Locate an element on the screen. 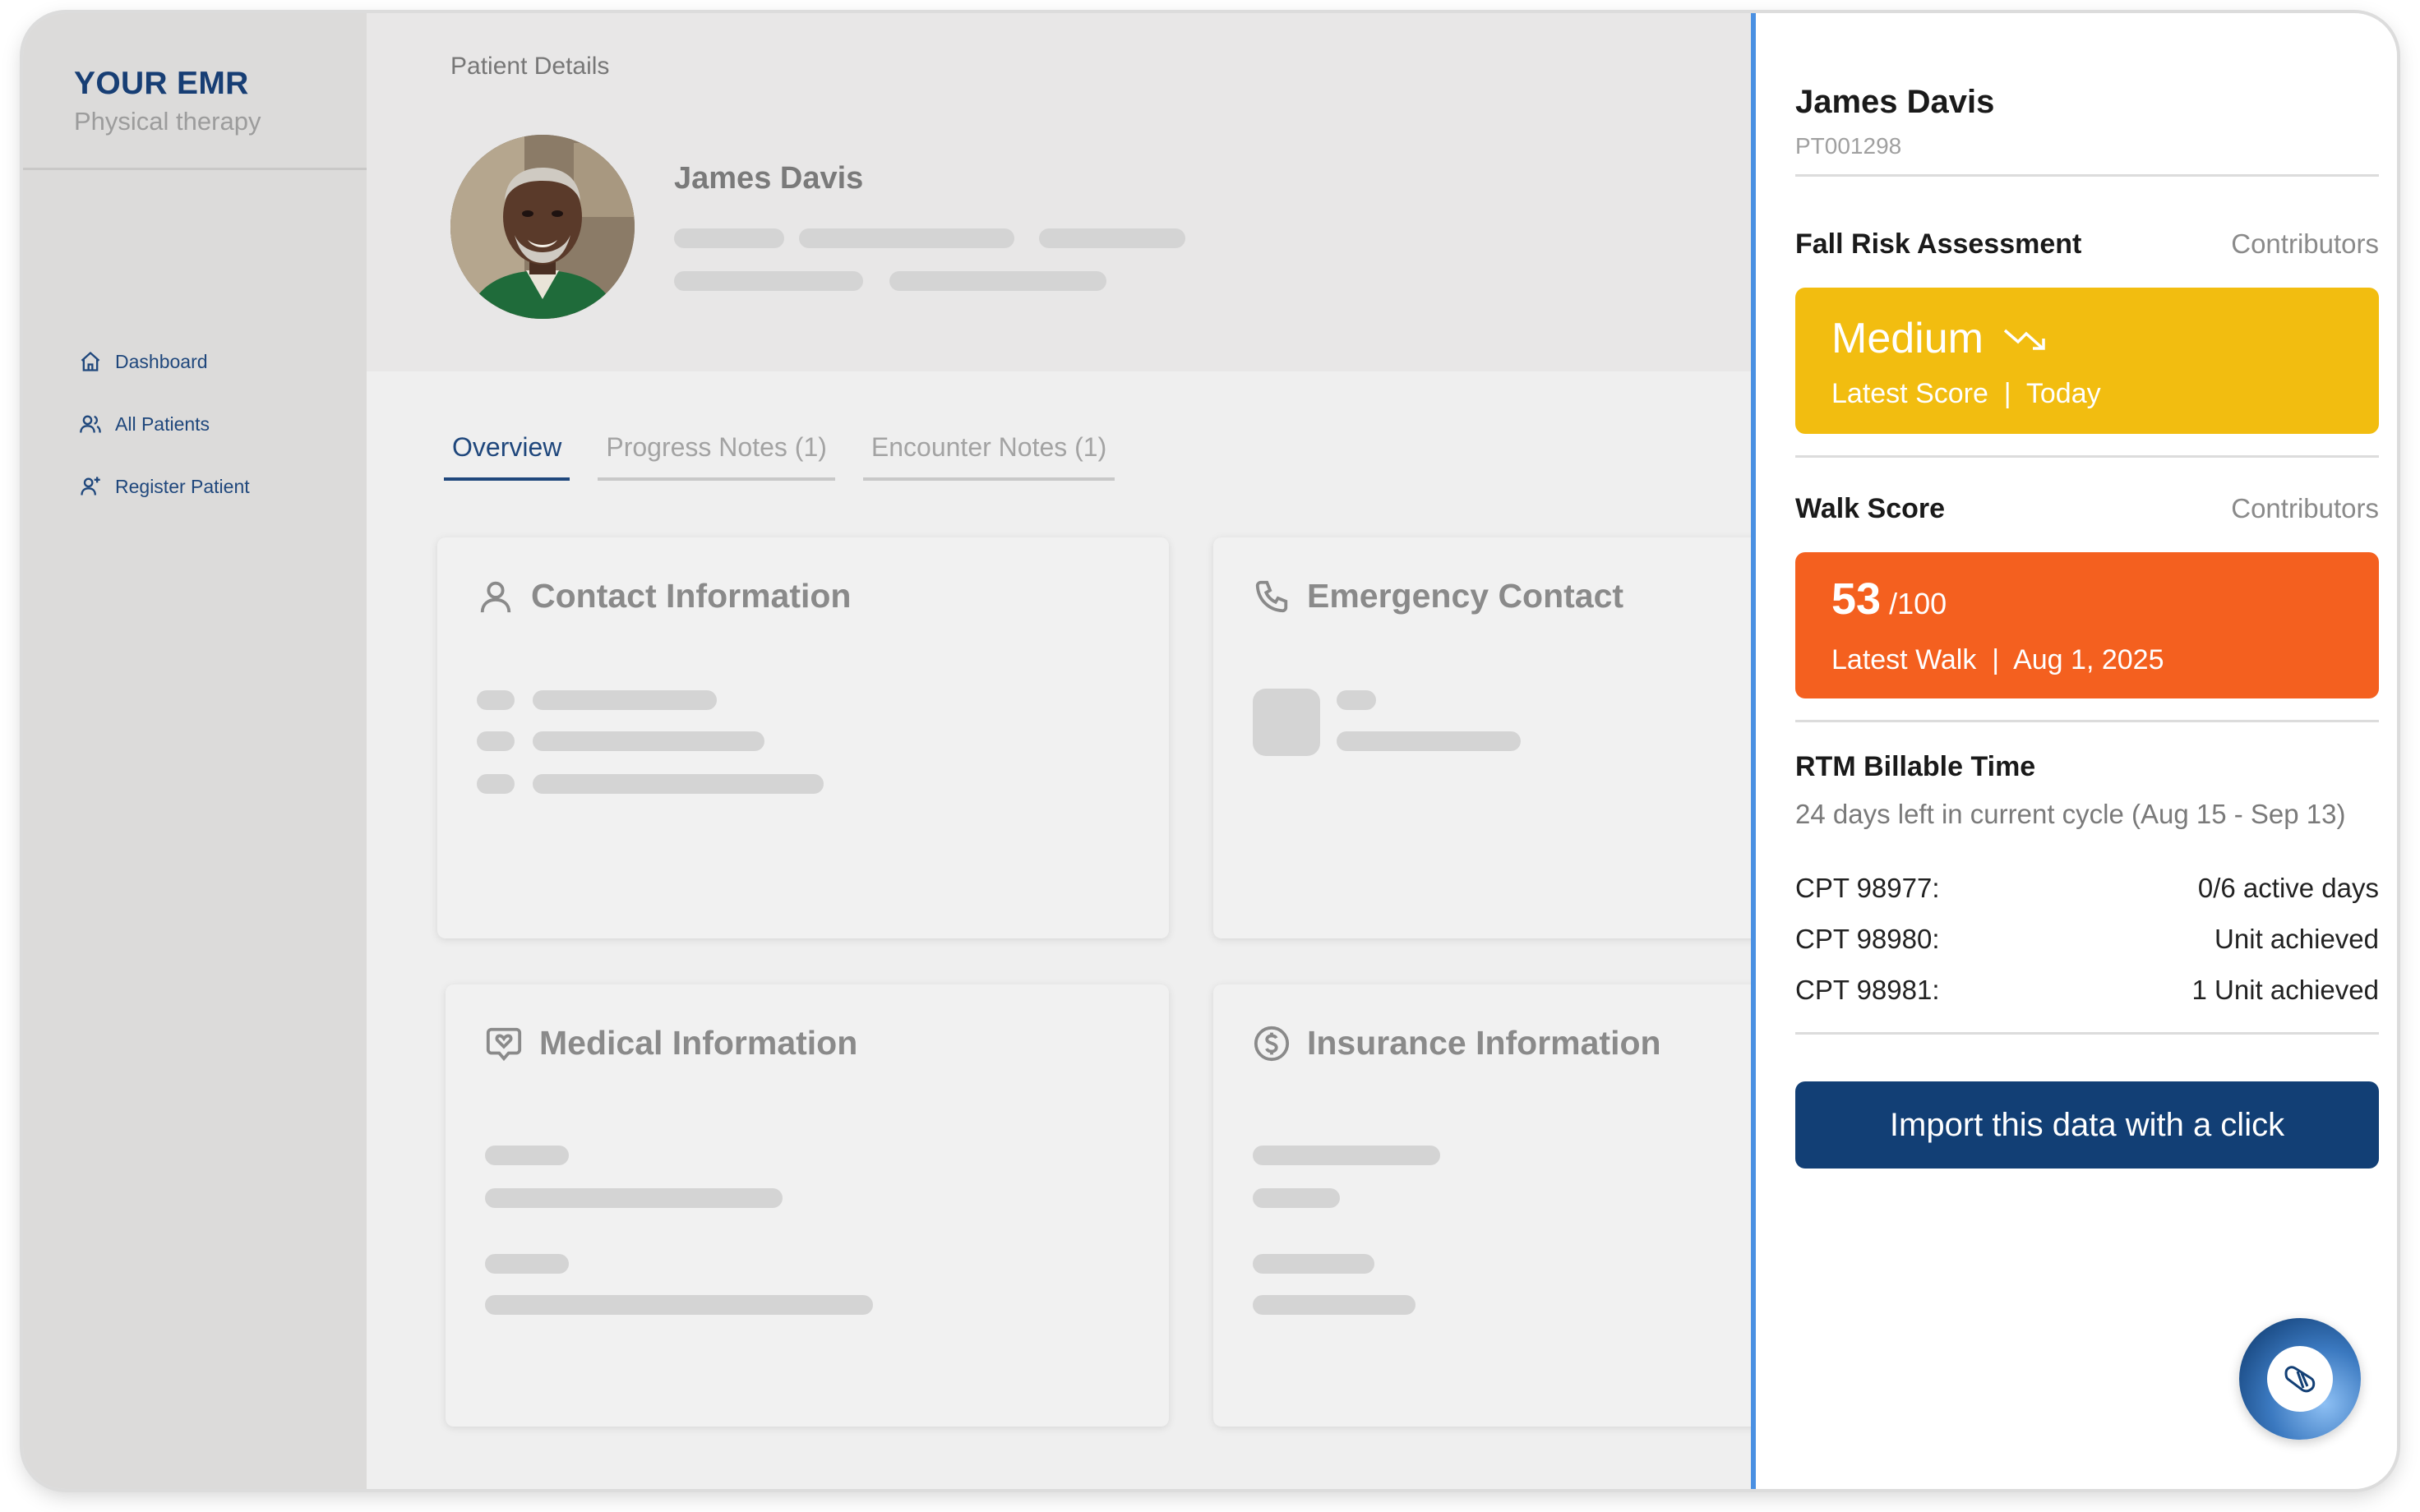 The height and width of the screenshot is (1512, 2420). user-plus-icon is located at coordinates (90, 487).